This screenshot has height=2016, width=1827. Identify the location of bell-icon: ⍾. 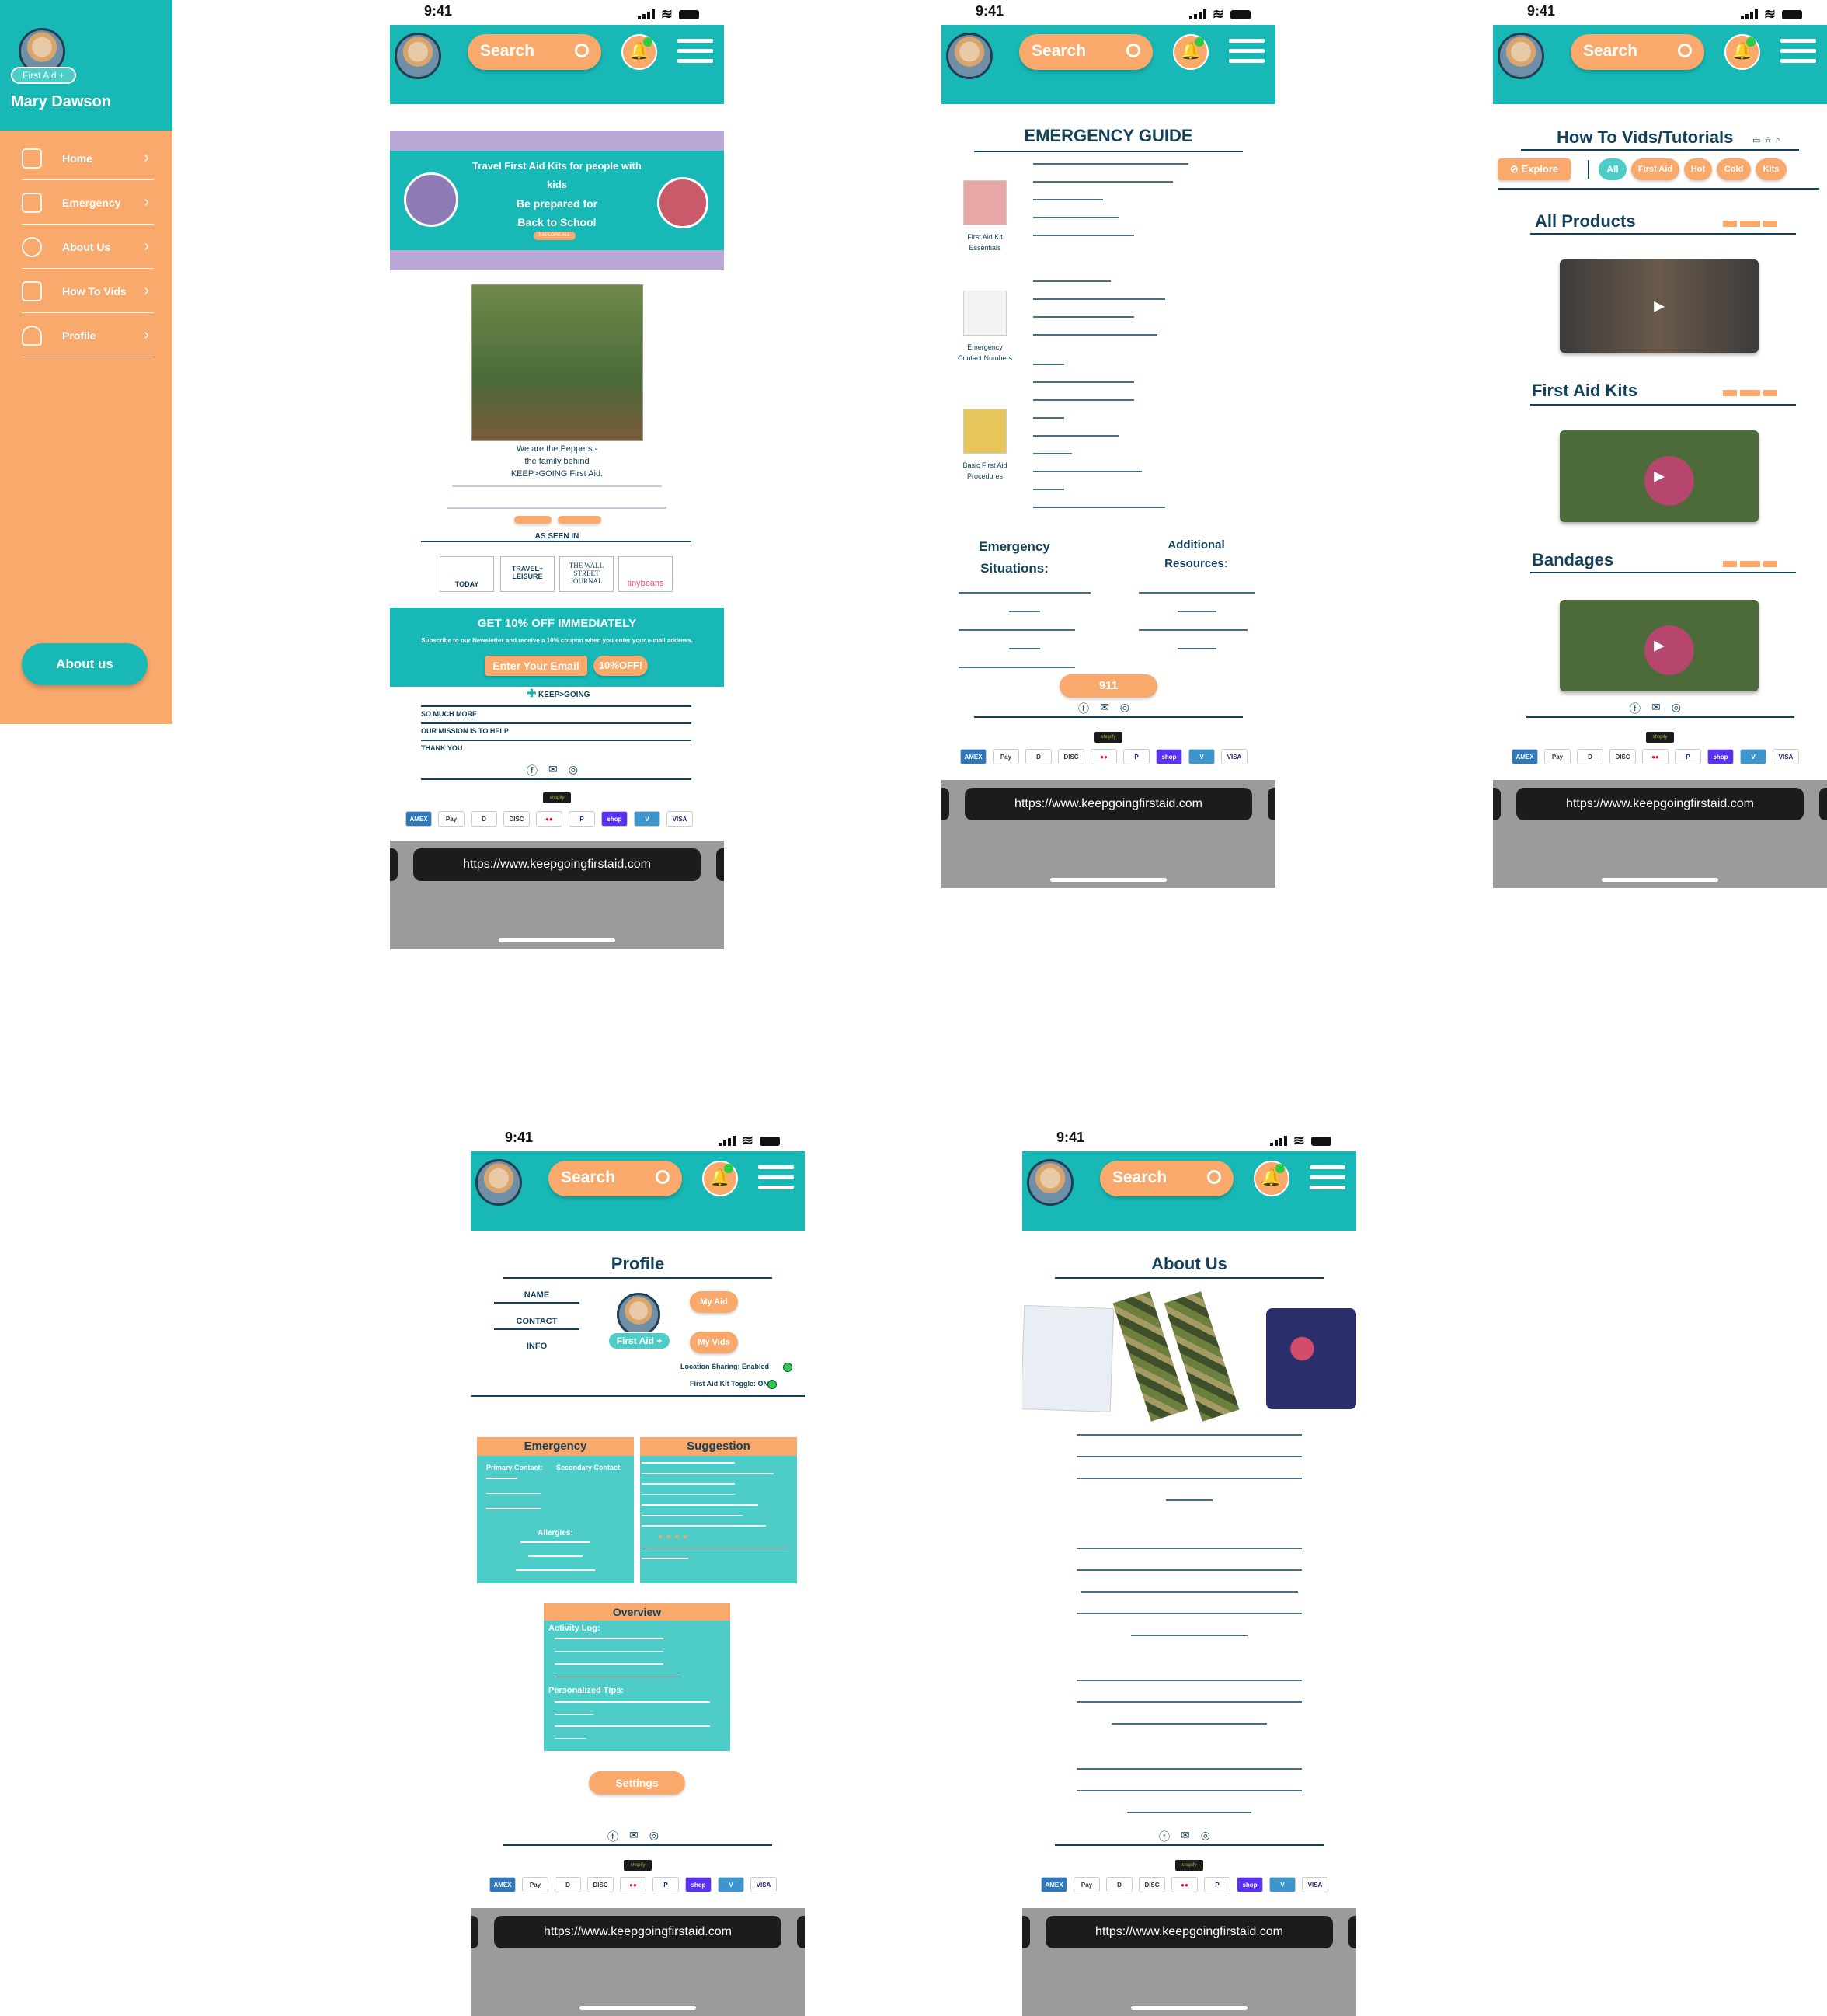
(1768, 140).